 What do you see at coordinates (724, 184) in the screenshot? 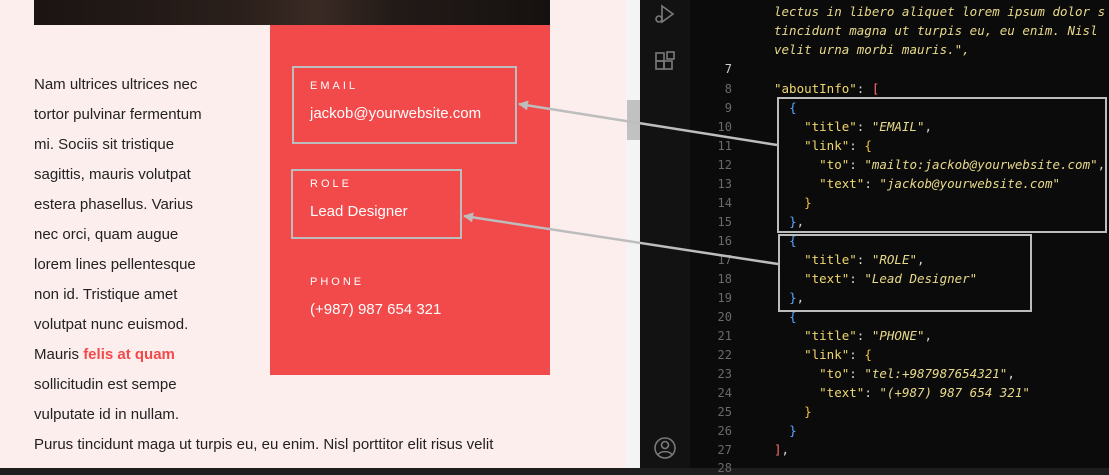
I see `line-number: 13` at bounding box center [724, 184].